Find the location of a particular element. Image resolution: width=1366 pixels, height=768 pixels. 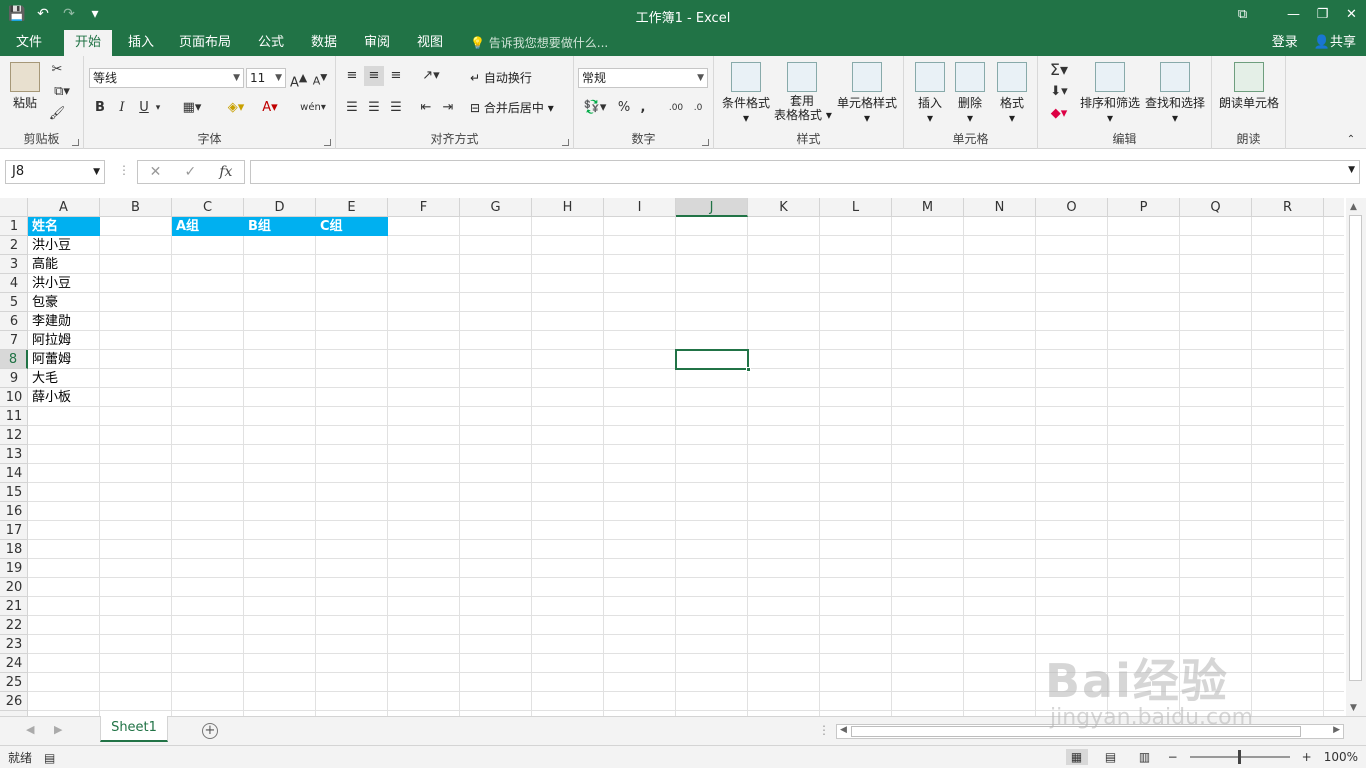

cell-A8: 阿蕾姆 is located at coordinates (64, 359).